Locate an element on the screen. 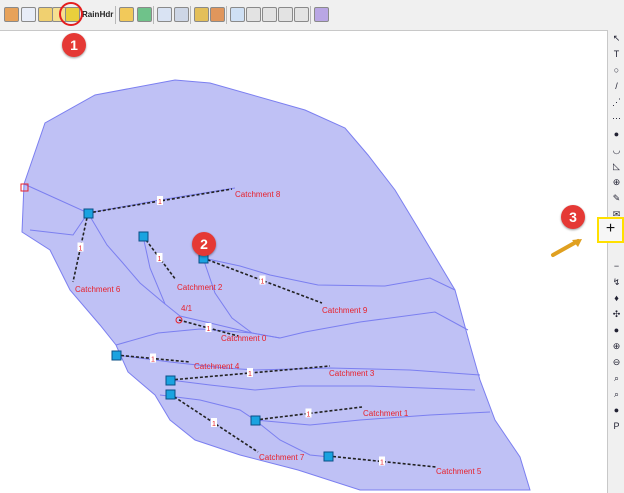  sidebar-tool-23-icon: P is located at coordinates (616, 426).